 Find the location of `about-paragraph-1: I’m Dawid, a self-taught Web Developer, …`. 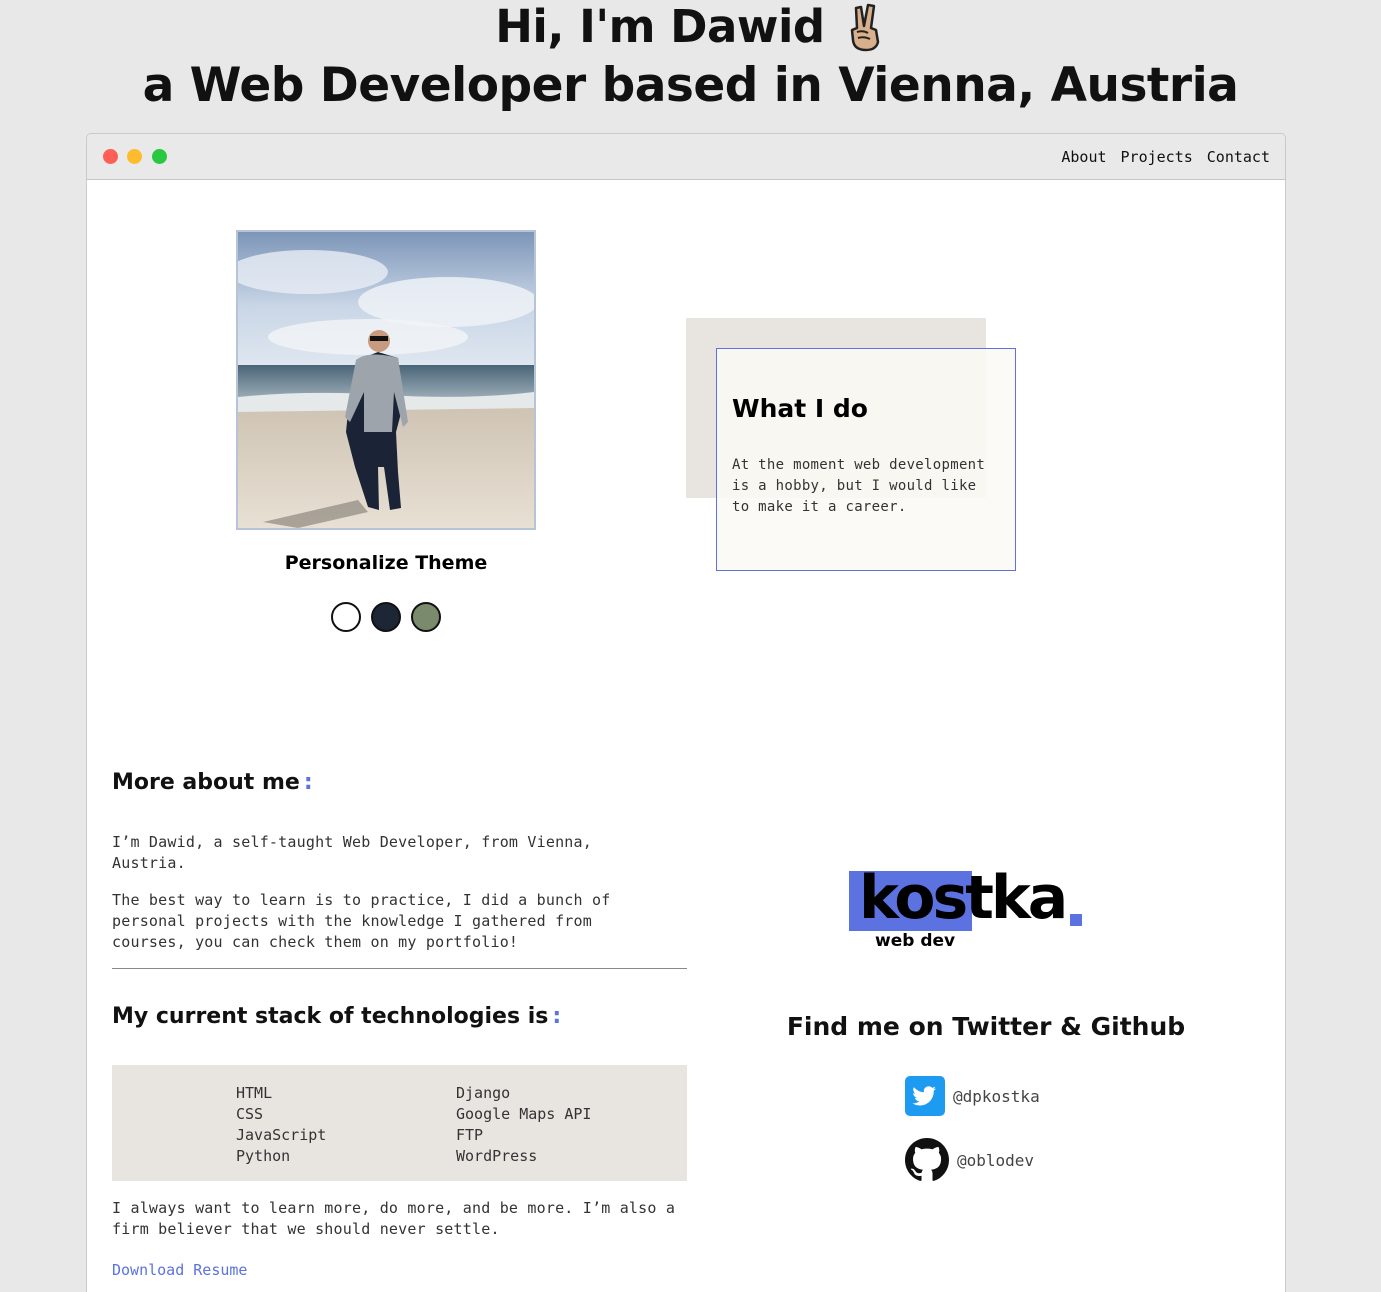

about-paragraph-1: I’m Dawid, a self-taught Web Developer, … is located at coordinates (352, 852).